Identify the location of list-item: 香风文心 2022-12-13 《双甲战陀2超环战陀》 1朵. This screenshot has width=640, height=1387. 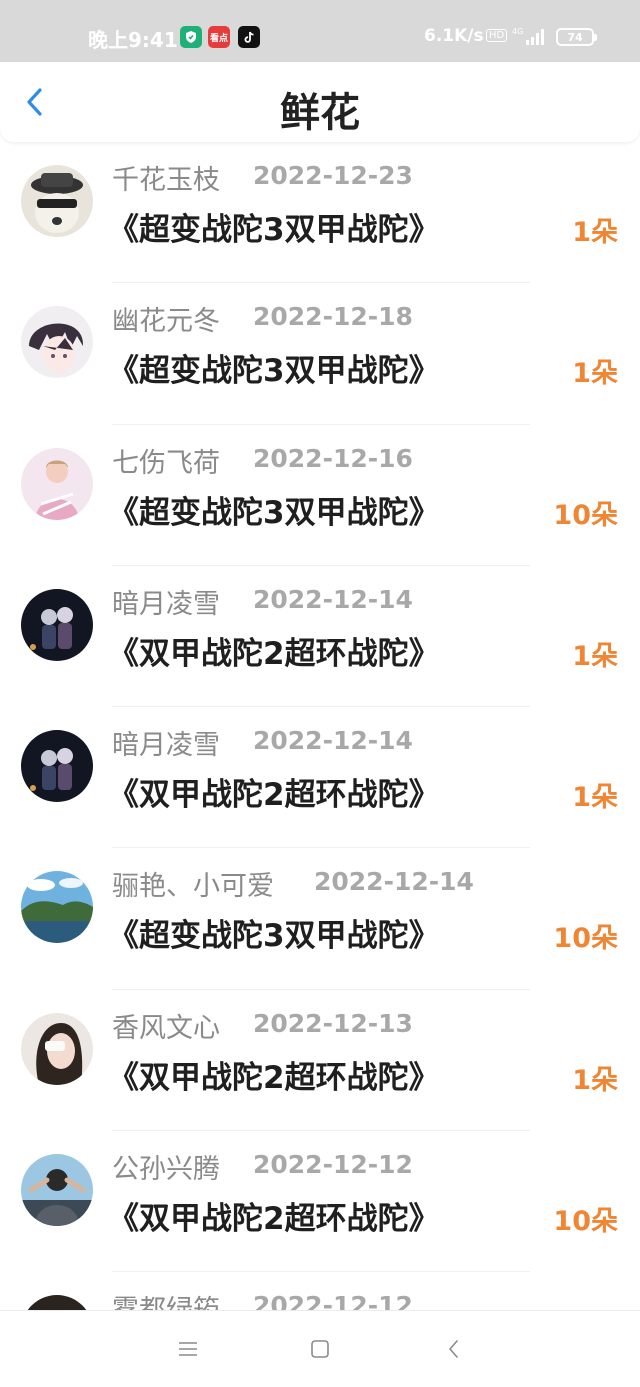
(320, 1061).